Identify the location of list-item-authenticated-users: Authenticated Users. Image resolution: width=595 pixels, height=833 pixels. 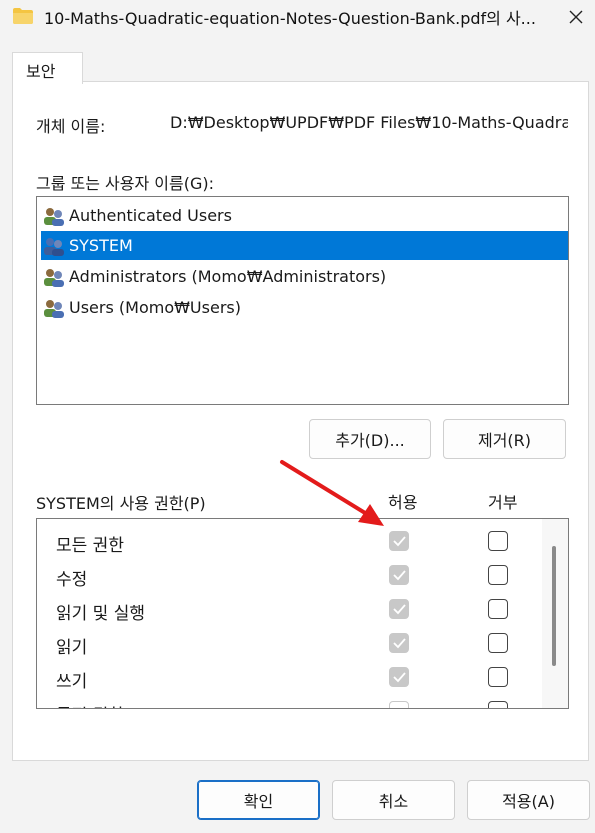
(304, 215).